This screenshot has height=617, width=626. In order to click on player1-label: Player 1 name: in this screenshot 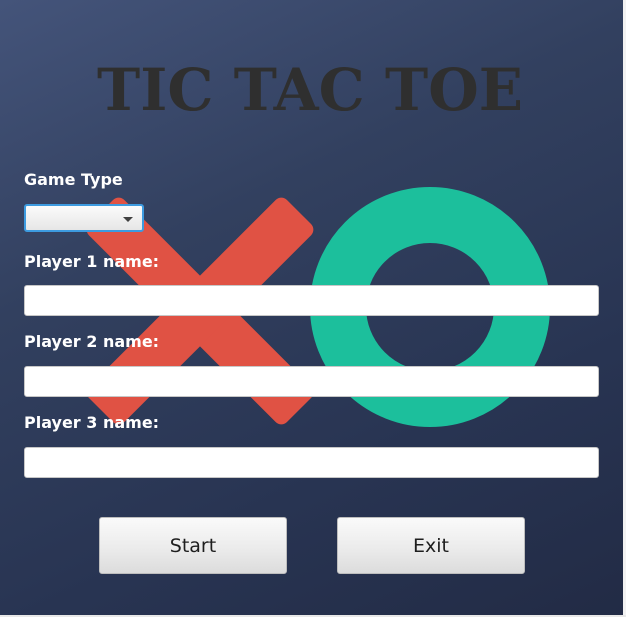, I will do `click(92, 261)`.